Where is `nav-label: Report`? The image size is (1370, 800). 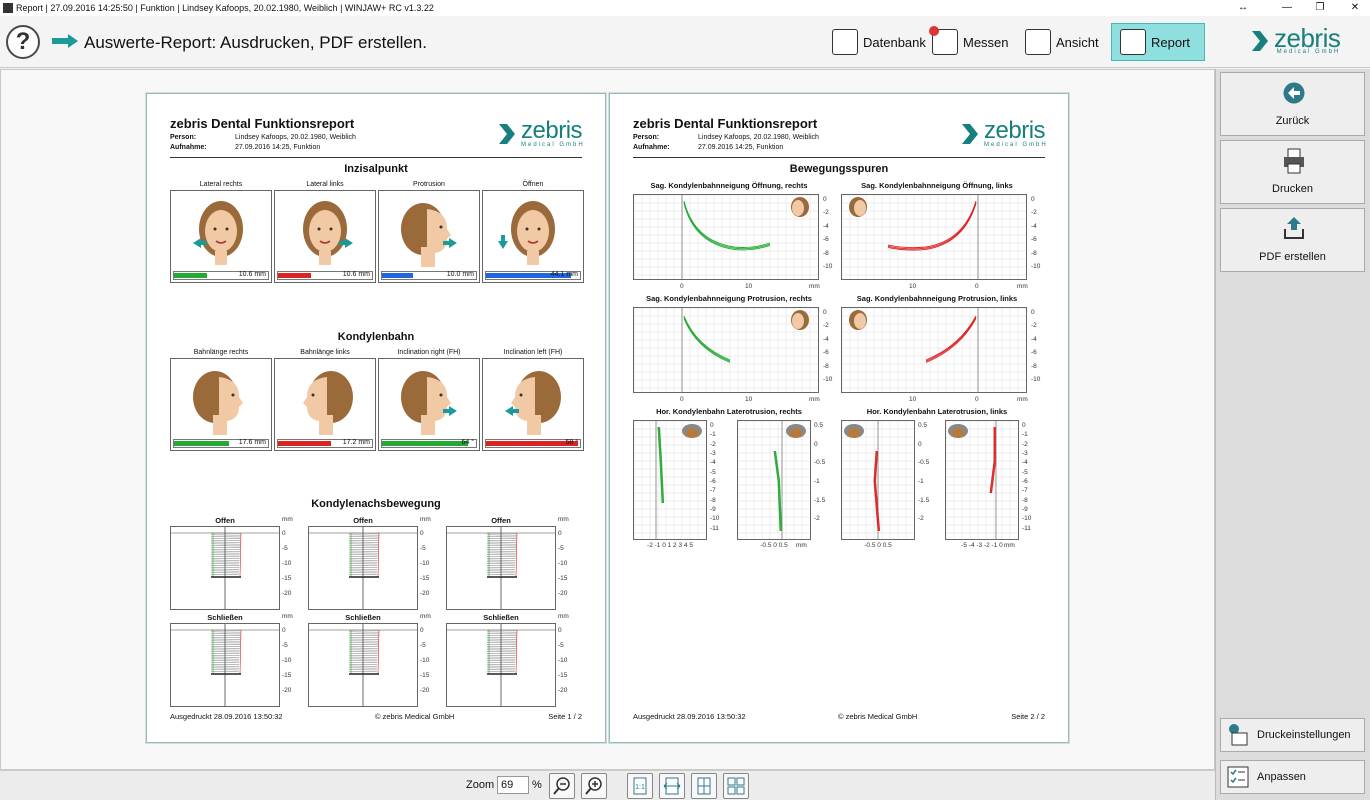 nav-label: Report is located at coordinates (1171, 42).